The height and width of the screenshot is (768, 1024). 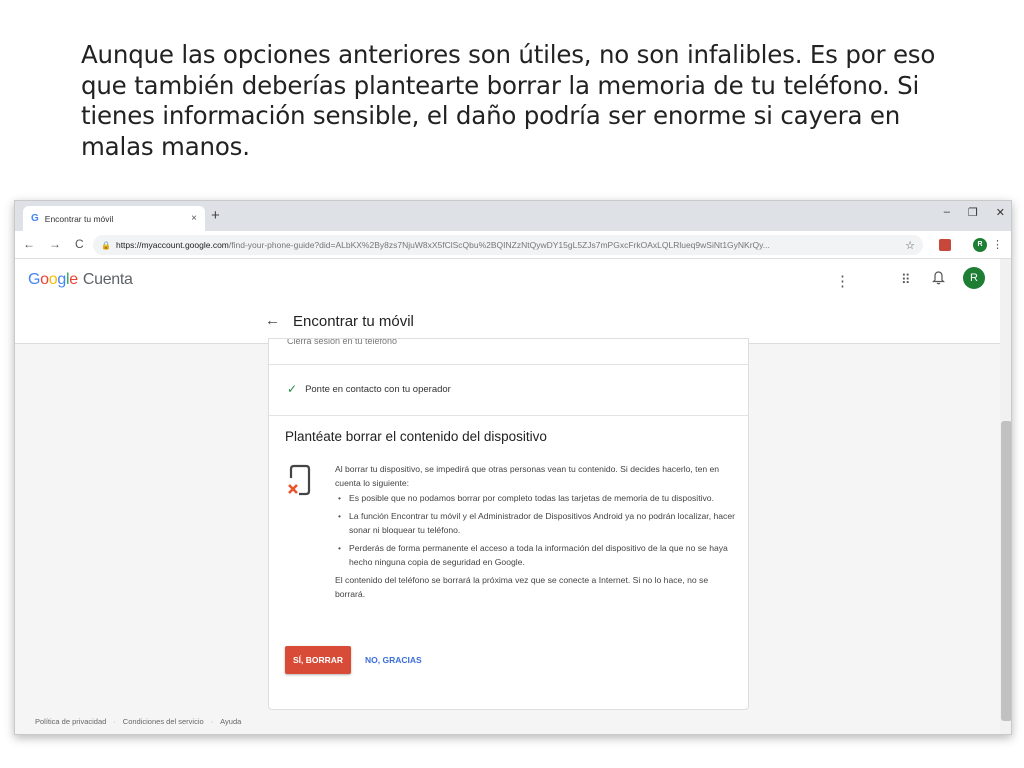 What do you see at coordinates (230, 721) in the screenshot?
I see `help-link: Ayuda` at bounding box center [230, 721].